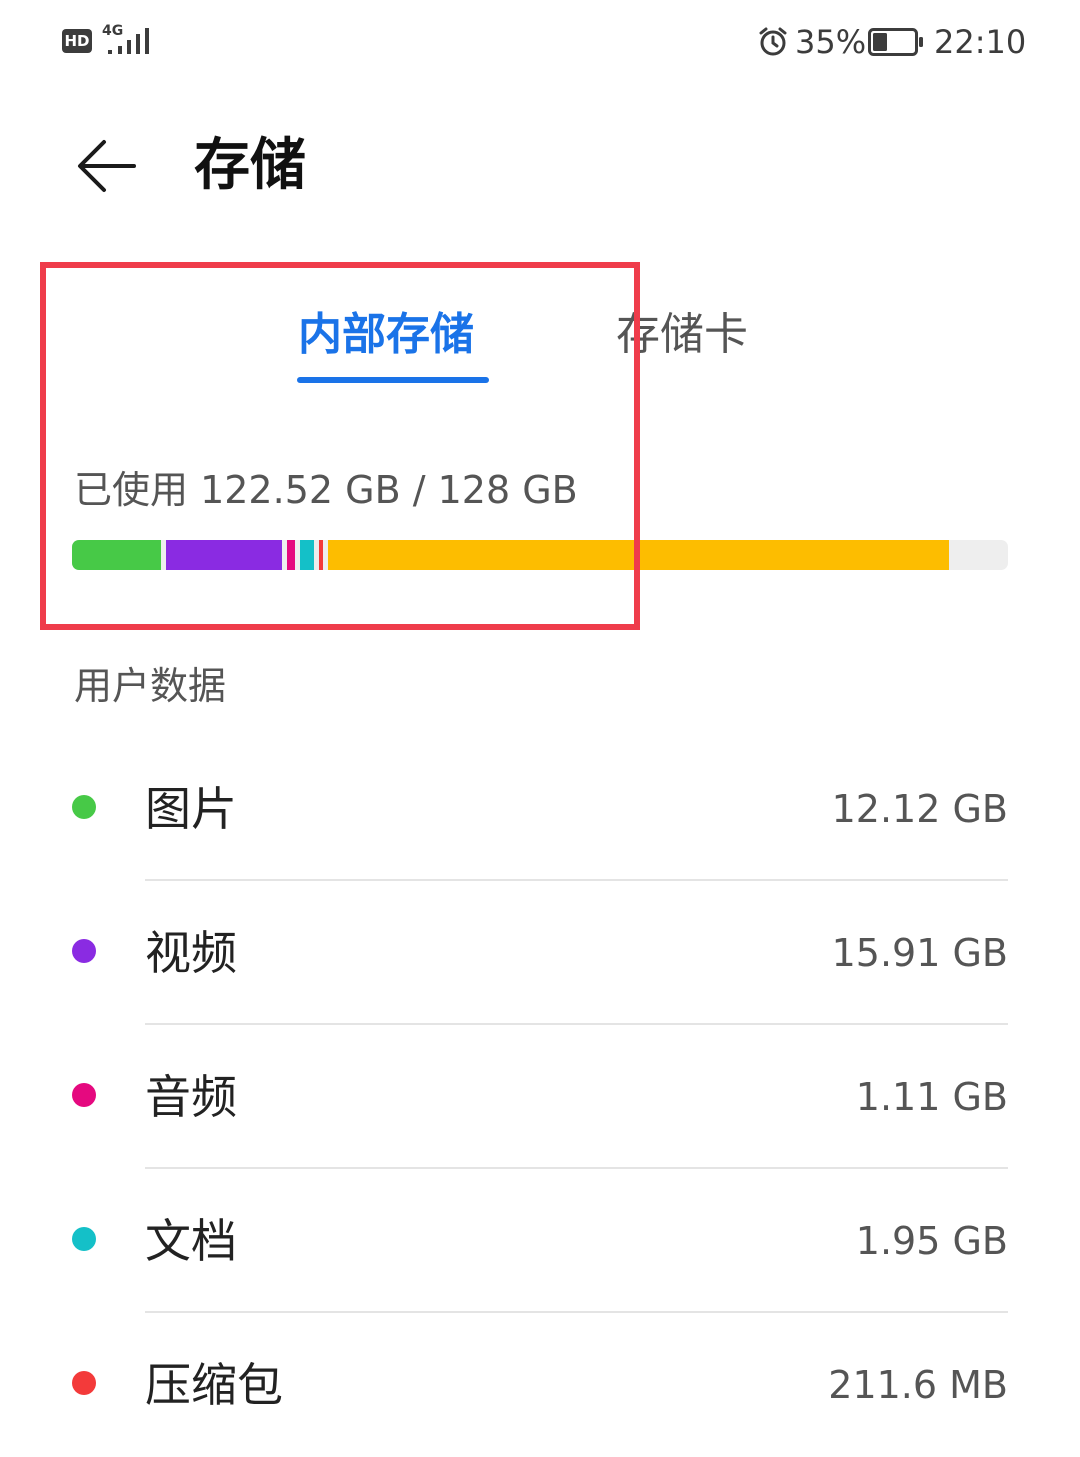 This screenshot has height=1457, width=1080. Describe the element at coordinates (214, 1385) in the screenshot. I see `category-label: 压缩包` at that location.